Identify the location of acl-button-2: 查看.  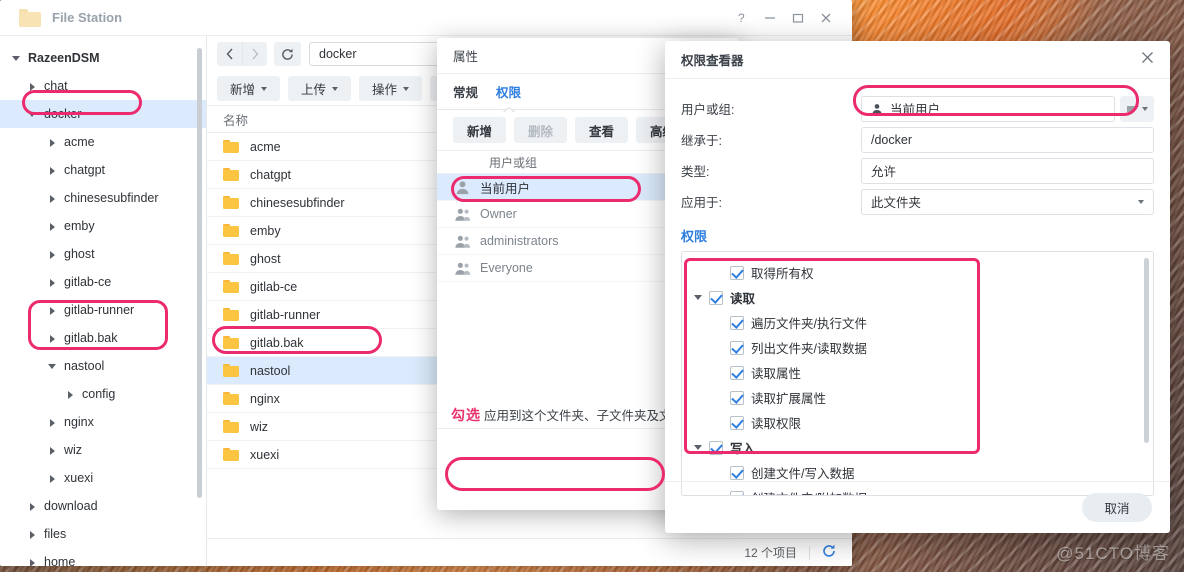
(602, 130).